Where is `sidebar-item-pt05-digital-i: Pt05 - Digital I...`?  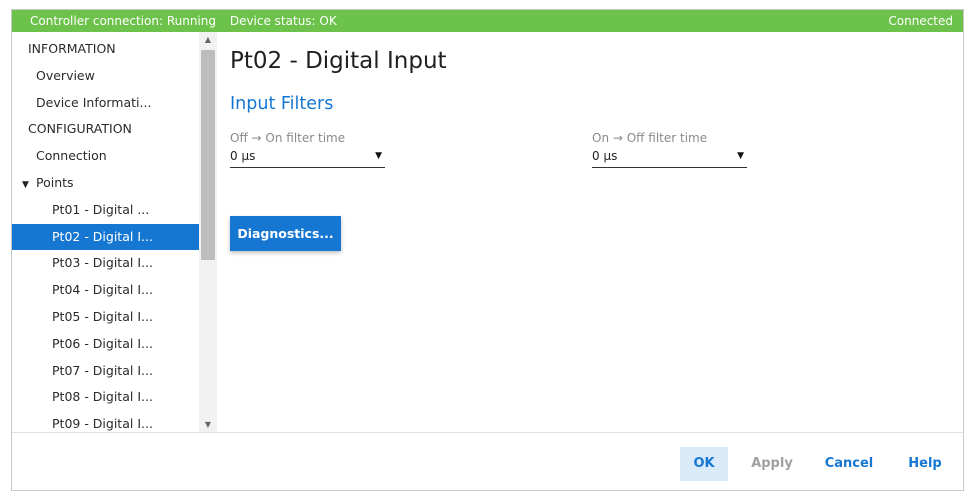
sidebar-item-pt05-digital-i: Pt05 - Digital I... is located at coordinates (105, 317).